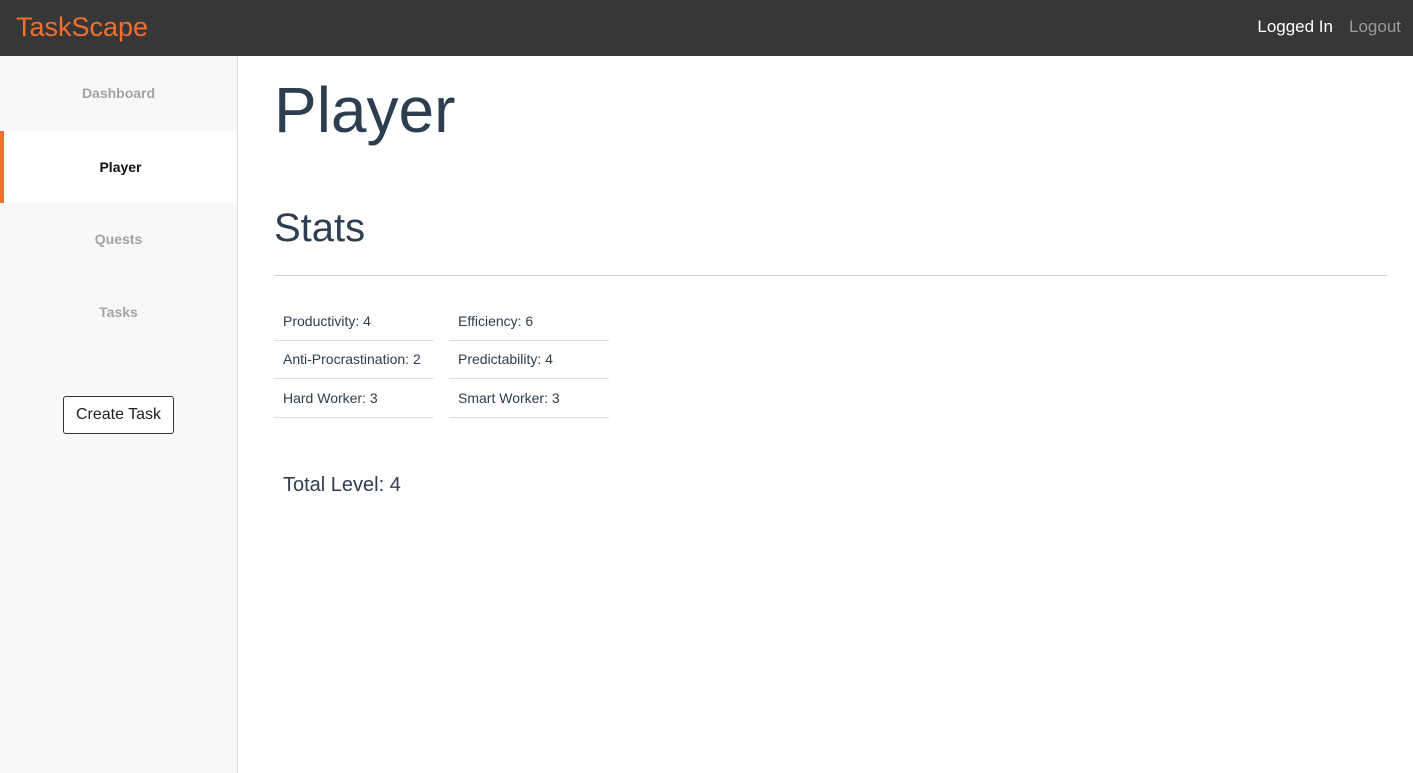  I want to click on logout-link: Logout, so click(1375, 27).